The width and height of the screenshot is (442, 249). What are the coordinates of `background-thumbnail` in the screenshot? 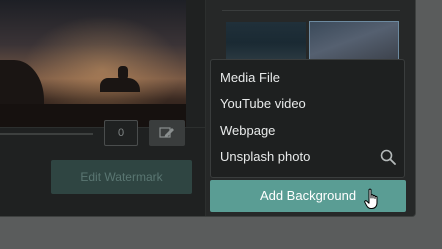 It's located at (266, 43).